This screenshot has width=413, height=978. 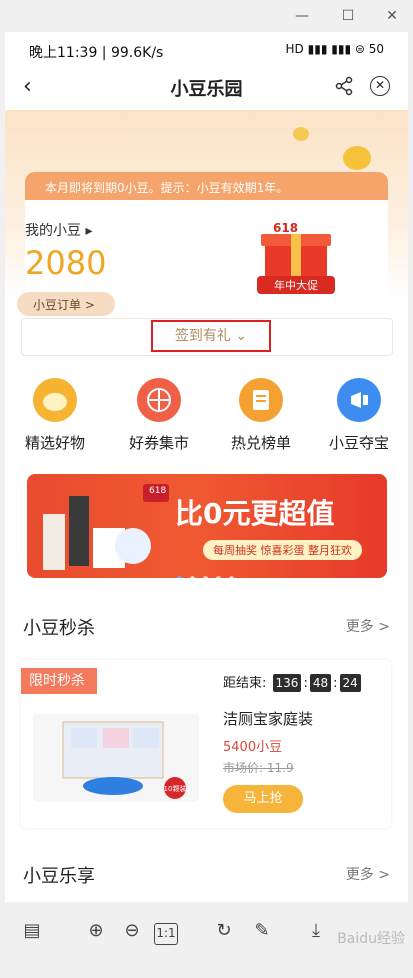 I want to click on zoom-in-icon: ⊕, so click(x=96, y=934).